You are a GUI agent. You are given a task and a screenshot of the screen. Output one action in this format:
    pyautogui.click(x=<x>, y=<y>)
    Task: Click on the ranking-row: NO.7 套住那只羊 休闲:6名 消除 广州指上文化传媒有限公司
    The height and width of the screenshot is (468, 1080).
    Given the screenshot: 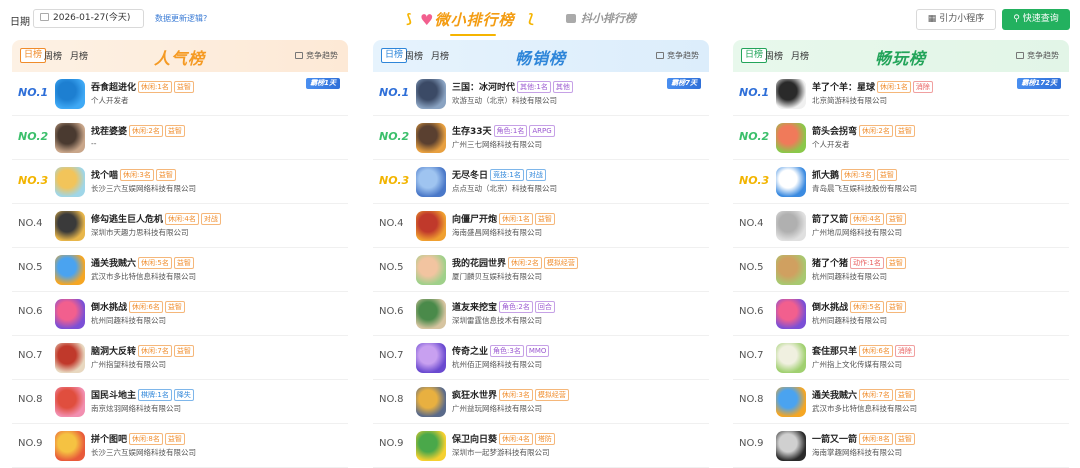 What is the action you would take?
    pyautogui.click(x=901, y=358)
    